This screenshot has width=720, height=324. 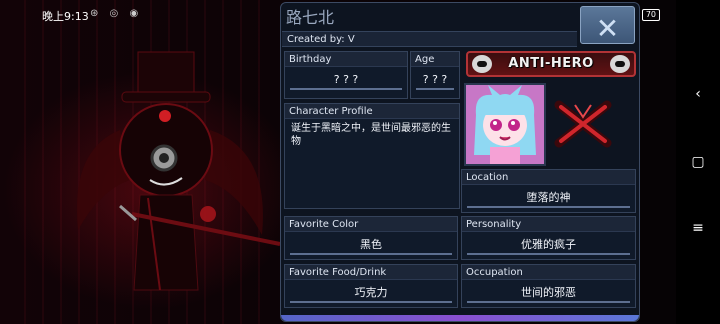 I want to click on close-button: ✕, so click(x=607, y=25).